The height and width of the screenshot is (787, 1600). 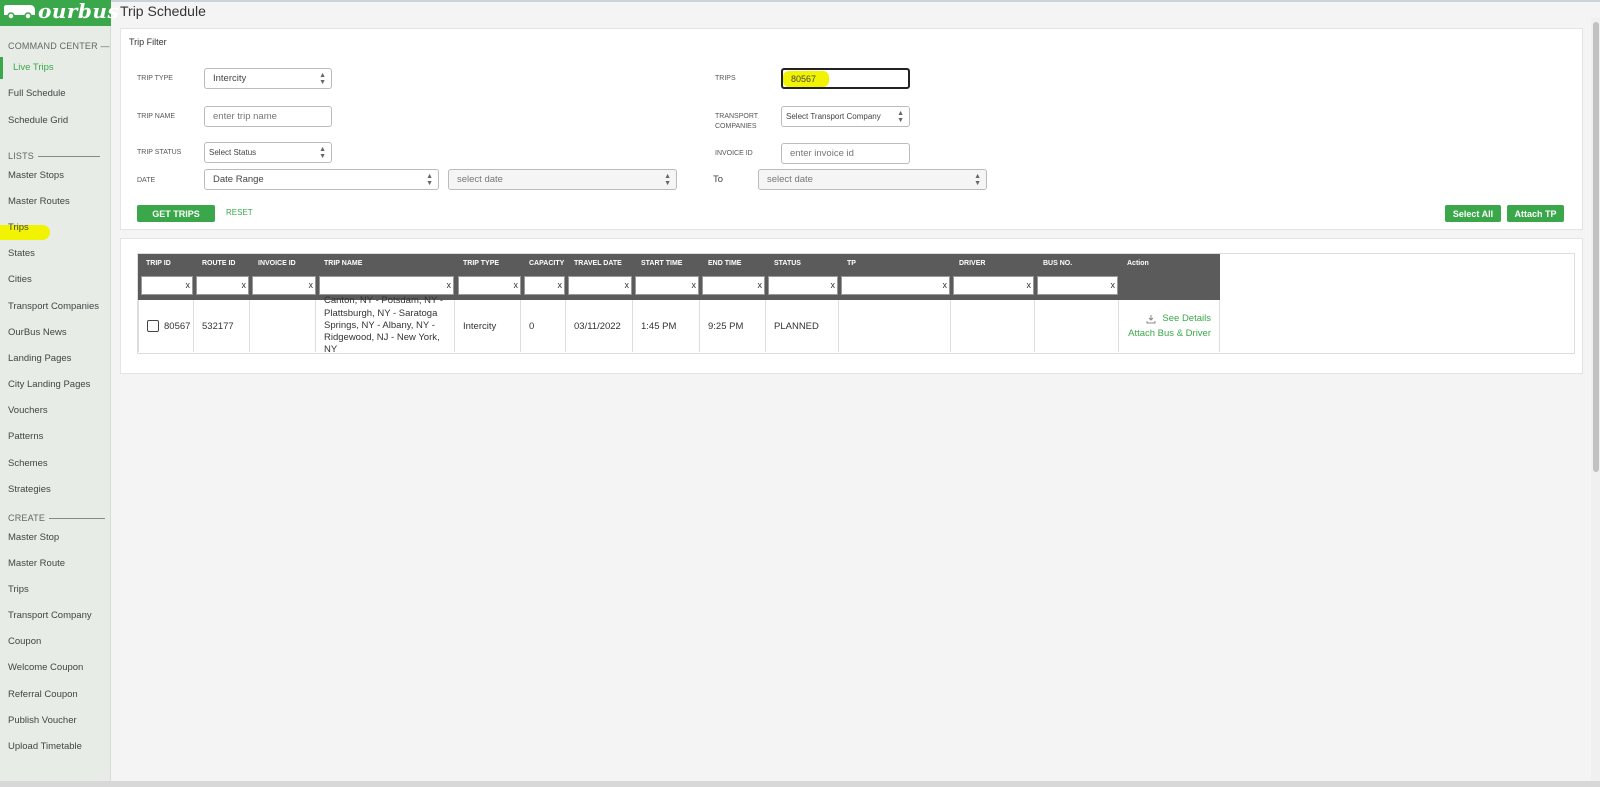 What do you see at coordinates (993, 263) in the screenshot?
I see `col-driver: DRIVER` at bounding box center [993, 263].